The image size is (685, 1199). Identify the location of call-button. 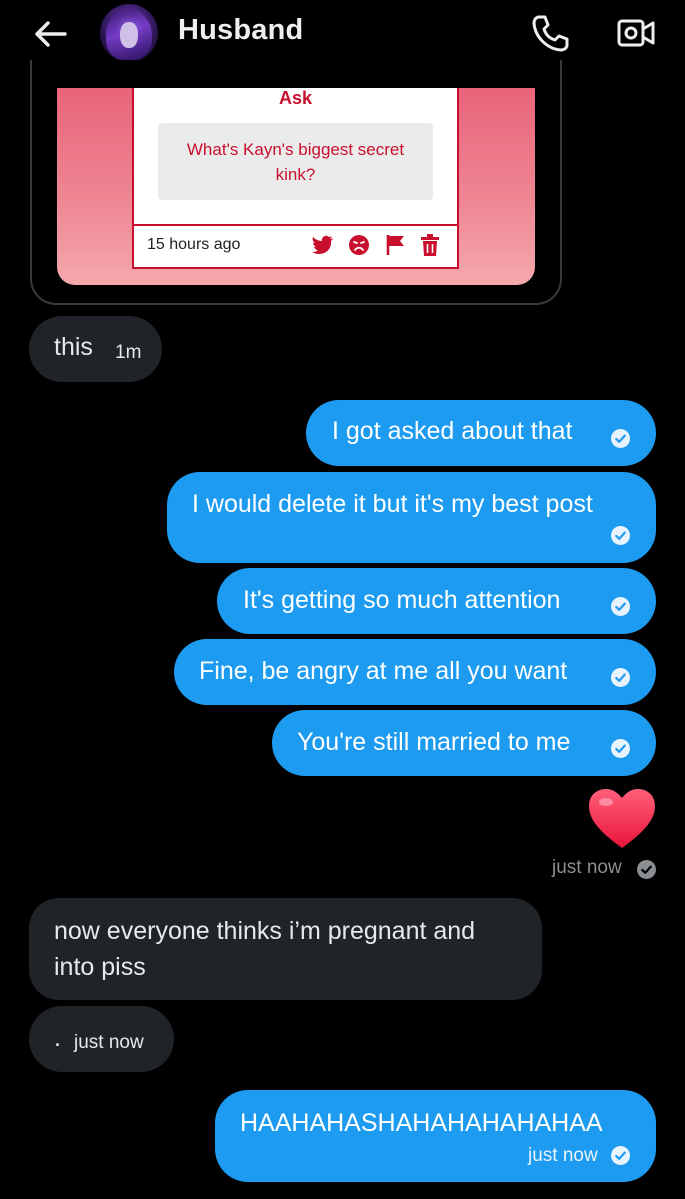
(550, 33).